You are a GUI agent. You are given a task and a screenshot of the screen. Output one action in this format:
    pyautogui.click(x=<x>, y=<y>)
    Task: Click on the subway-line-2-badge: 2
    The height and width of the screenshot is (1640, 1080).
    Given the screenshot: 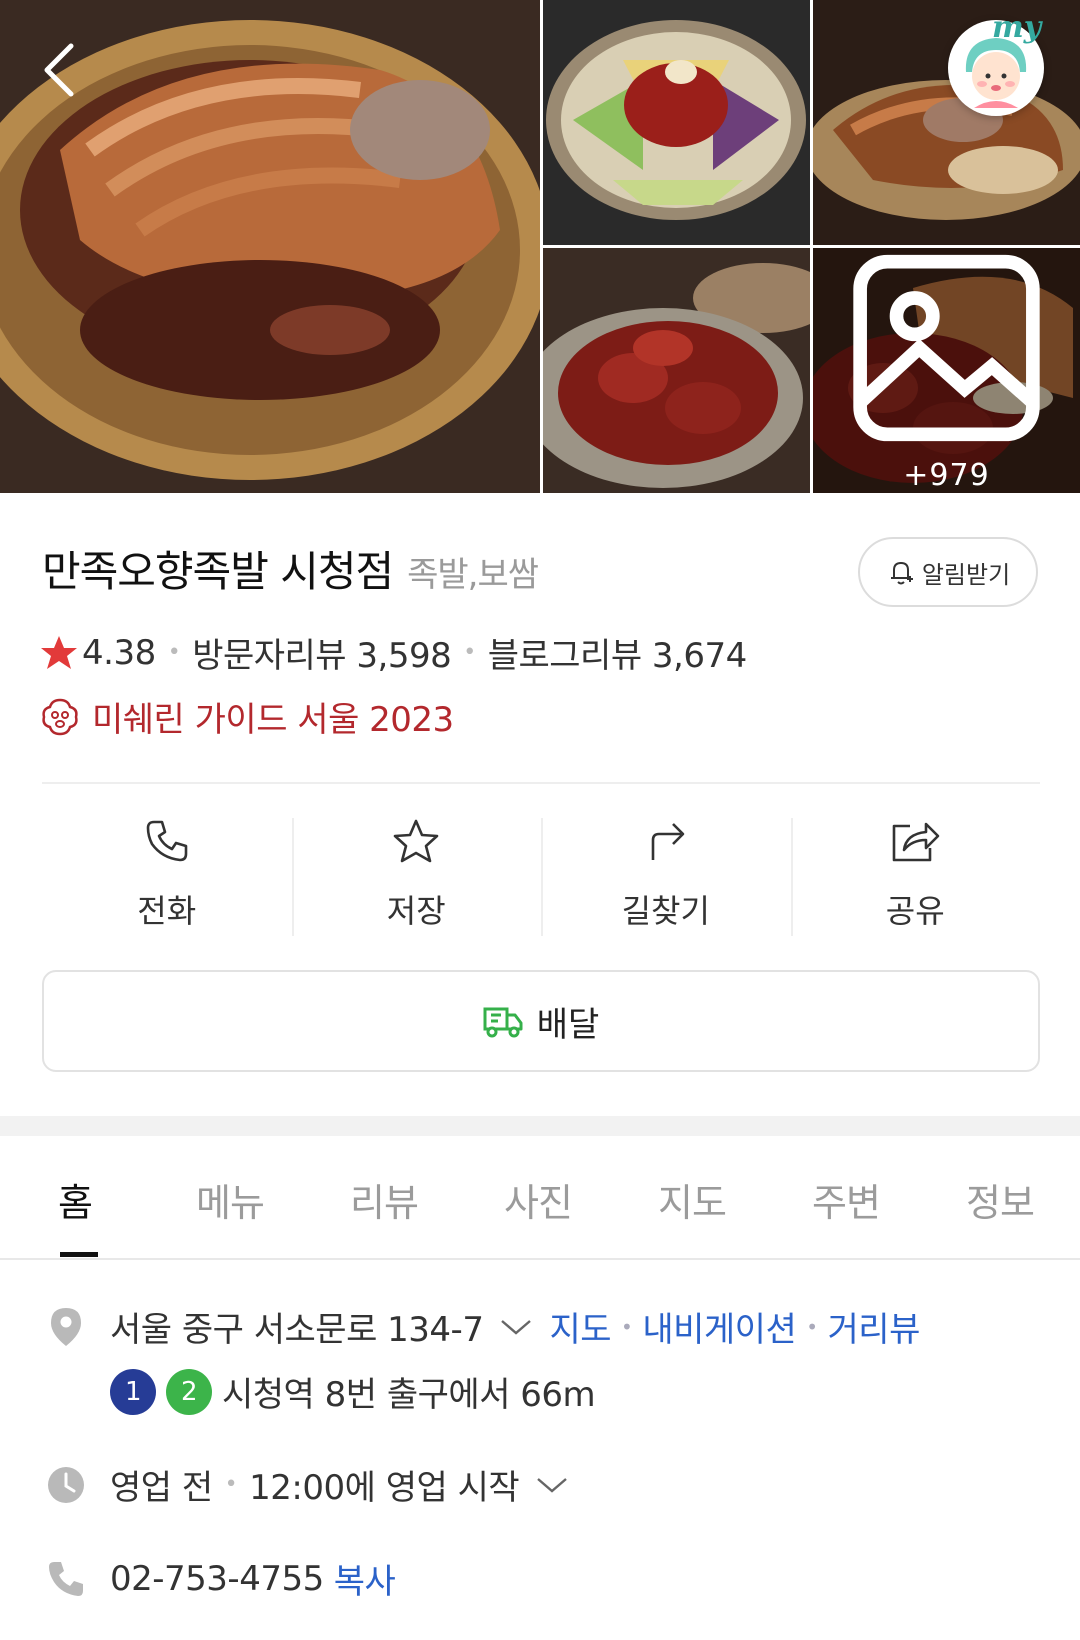 What is the action you would take?
    pyautogui.click(x=189, y=1391)
    